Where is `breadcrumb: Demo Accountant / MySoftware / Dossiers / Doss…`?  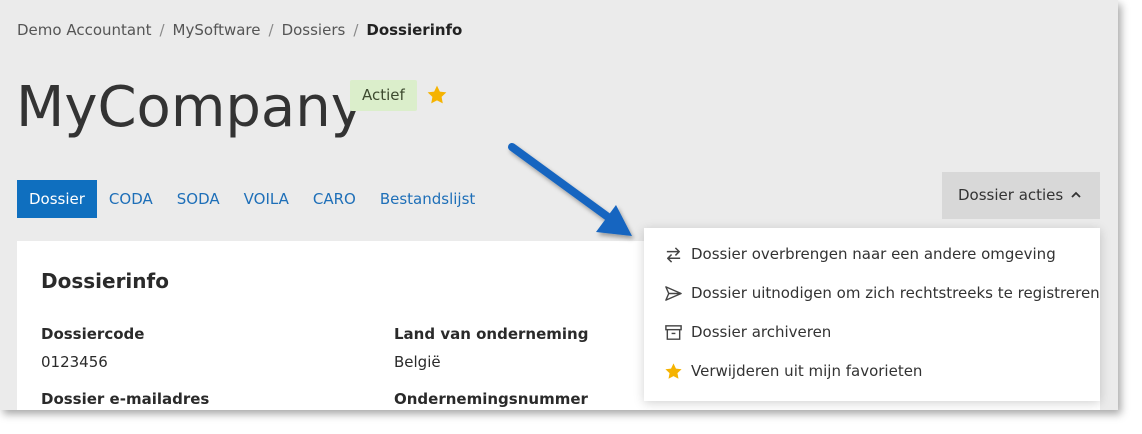 breadcrumb: Demo Accountant / MySoftware / Dossiers / Doss… is located at coordinates (239, 30).